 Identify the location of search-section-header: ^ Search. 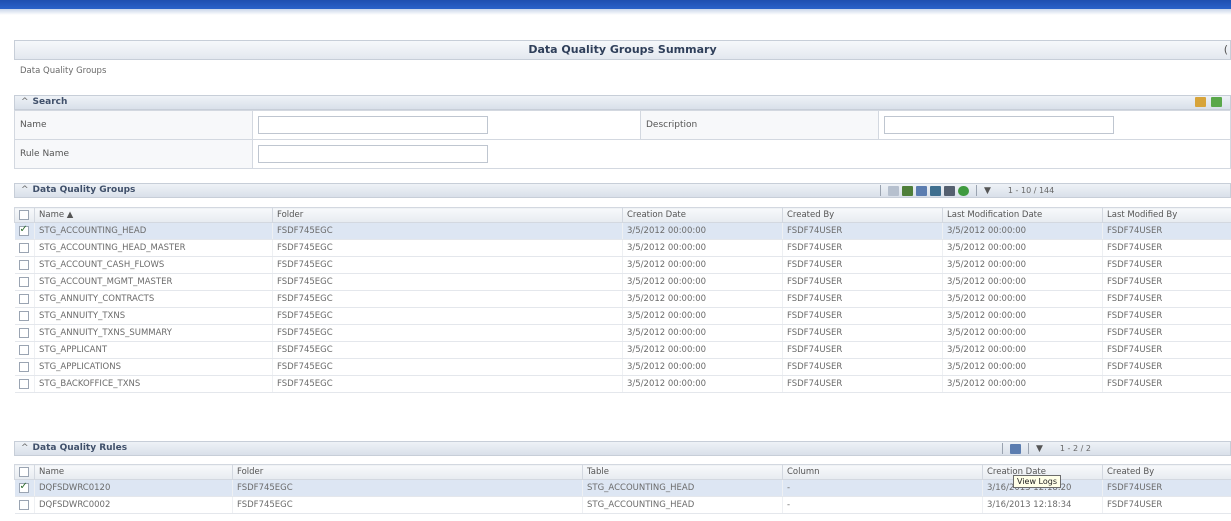
(622, 102).